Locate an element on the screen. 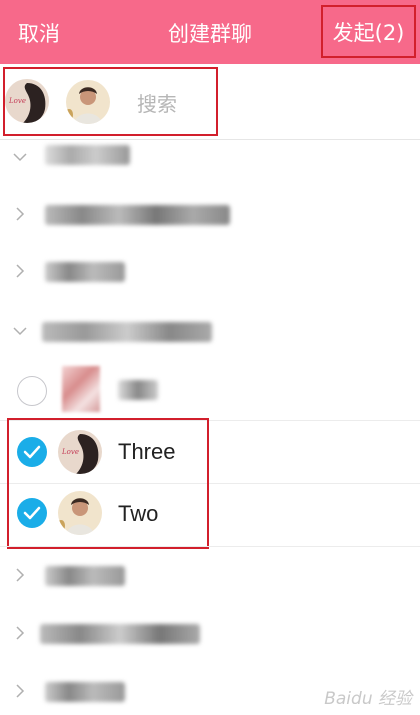 The height and width of the screenshot is (715, 420). nav-bar: 取消 创建群聊 发起(2) is located at coordinates (210, 32).